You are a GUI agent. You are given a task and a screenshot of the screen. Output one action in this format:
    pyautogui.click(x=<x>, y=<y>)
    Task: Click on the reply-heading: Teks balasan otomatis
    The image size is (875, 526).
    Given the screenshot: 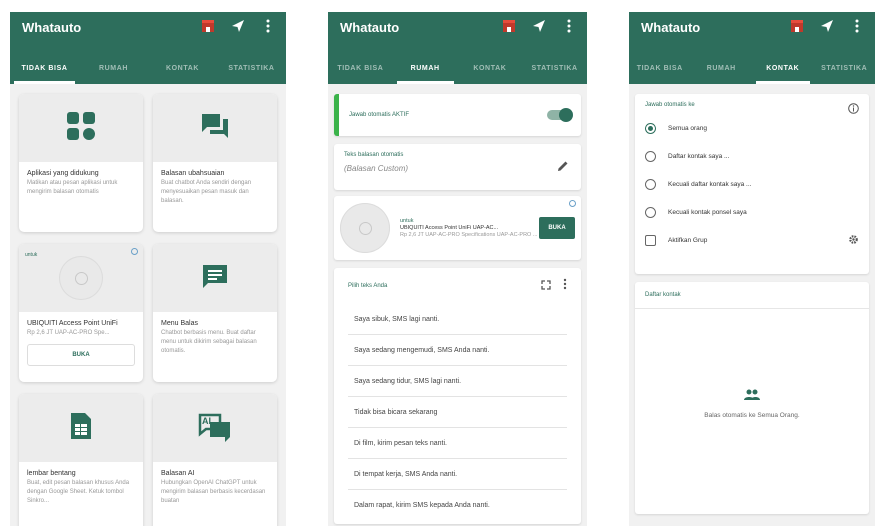 What is the action you would take?
    pyautogui.click(x=374, y=155)
    